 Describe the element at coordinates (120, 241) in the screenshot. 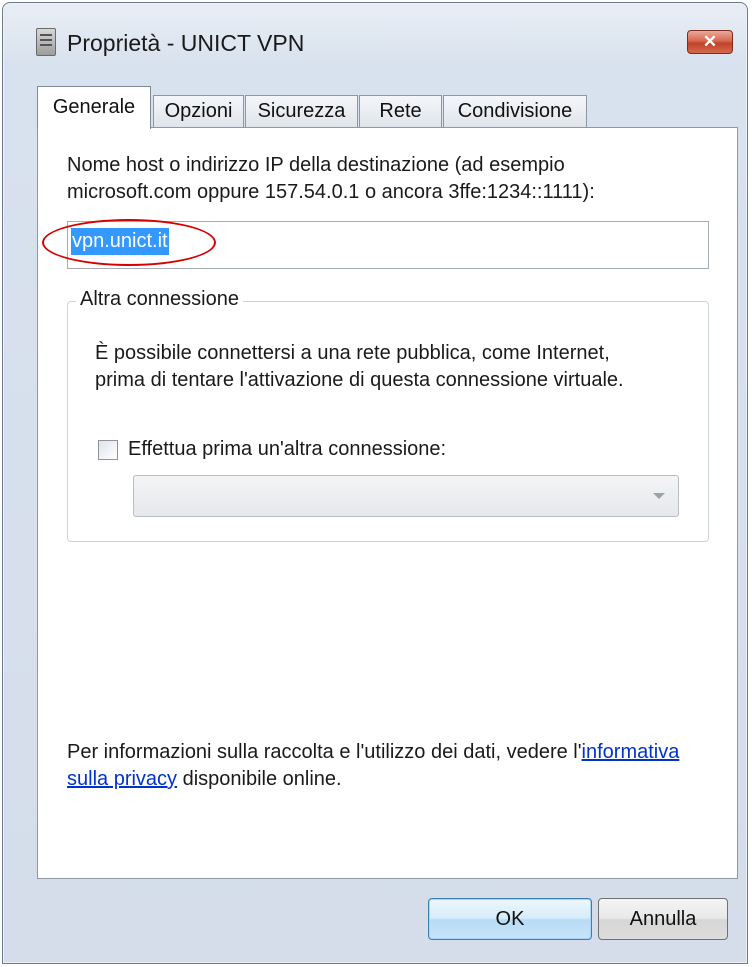

I see `host-input-value: vpn.unict.it` at that location.